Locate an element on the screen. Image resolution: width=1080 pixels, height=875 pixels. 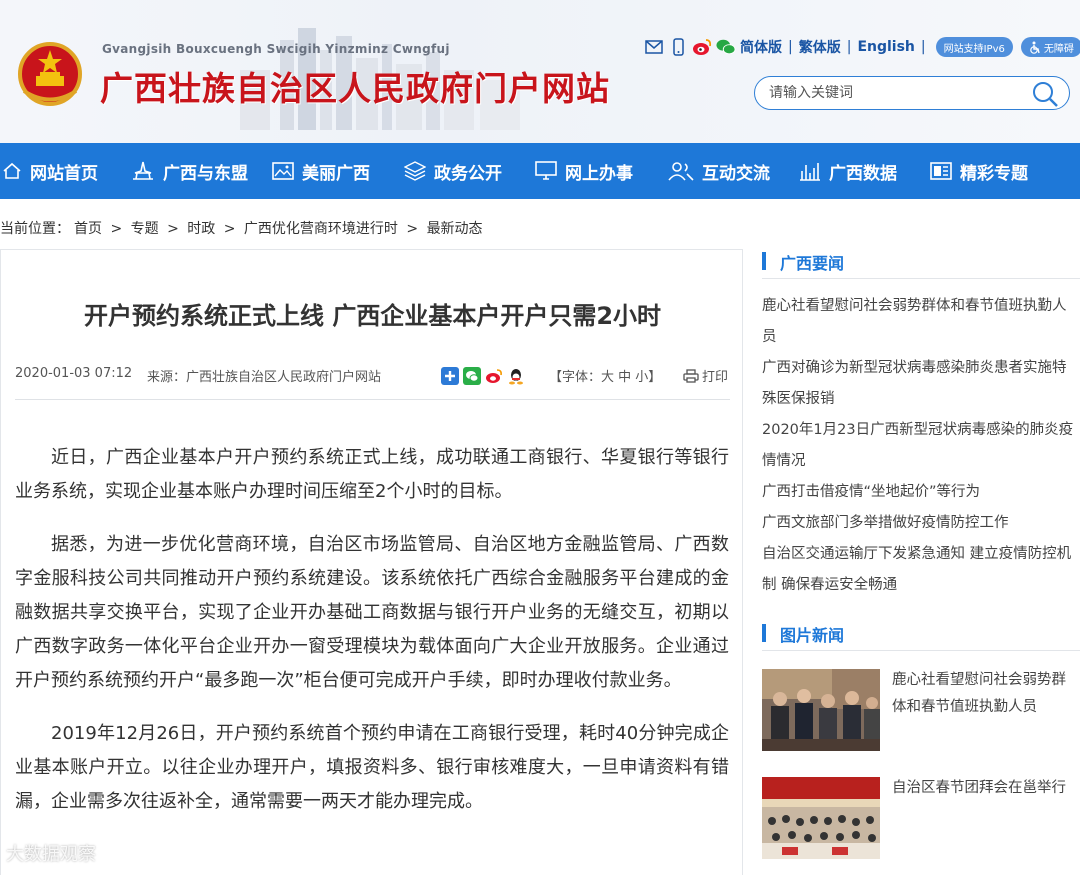
nav-label: 网站首页 is located at coordinates (64, 173).